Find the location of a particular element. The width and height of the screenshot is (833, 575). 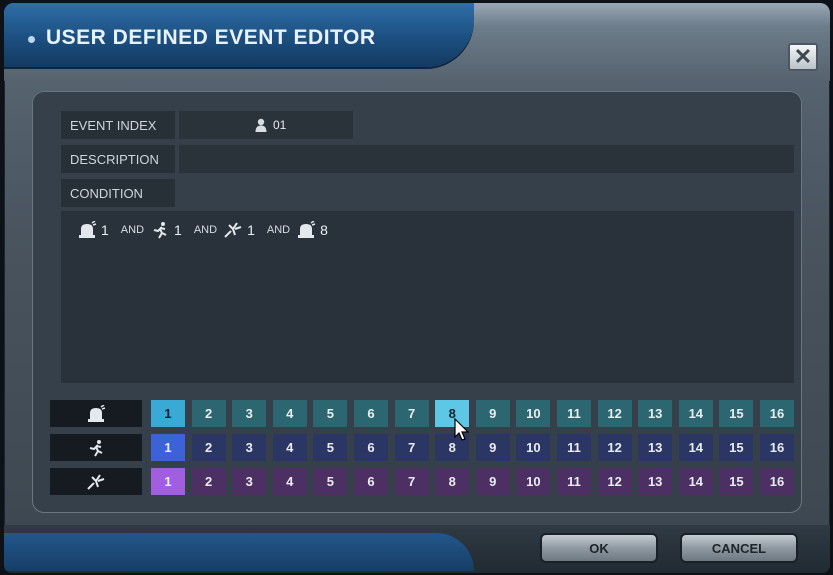

and-label-1: AND is located at coordinates (132, 230).